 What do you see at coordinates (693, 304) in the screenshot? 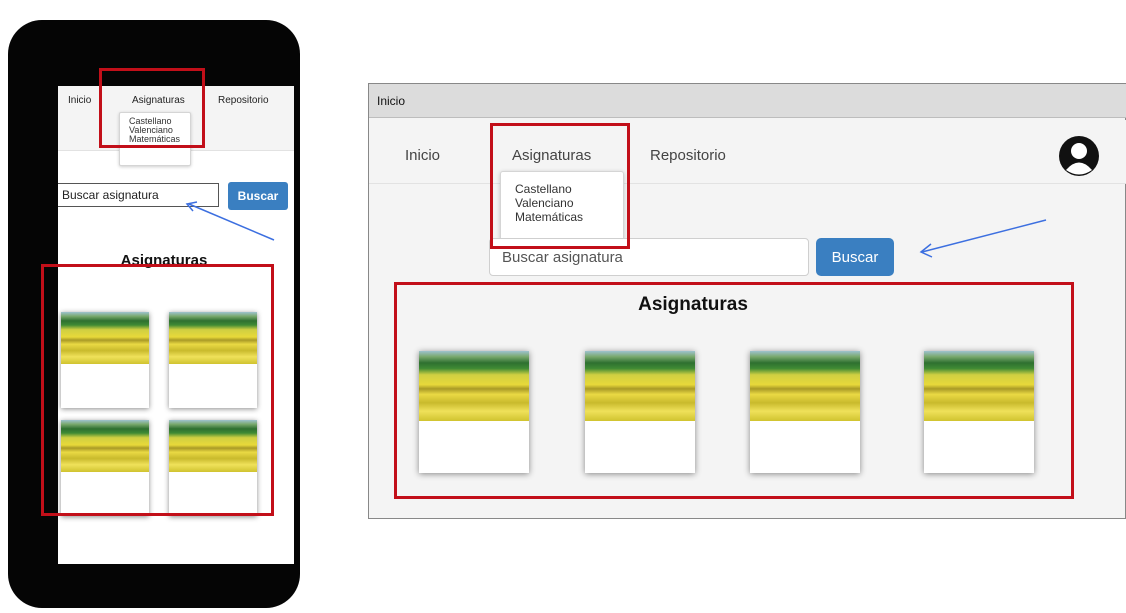
I see `desktop-section-title: Asignaturas` at bounding box center [693, 304].